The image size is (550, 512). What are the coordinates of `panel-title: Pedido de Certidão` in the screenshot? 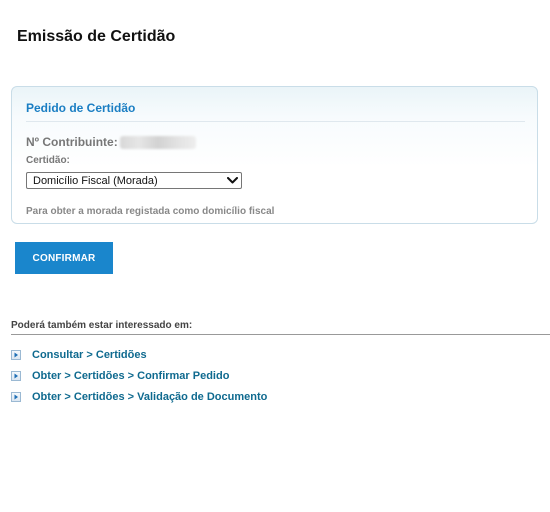 It's located at (81, 108).